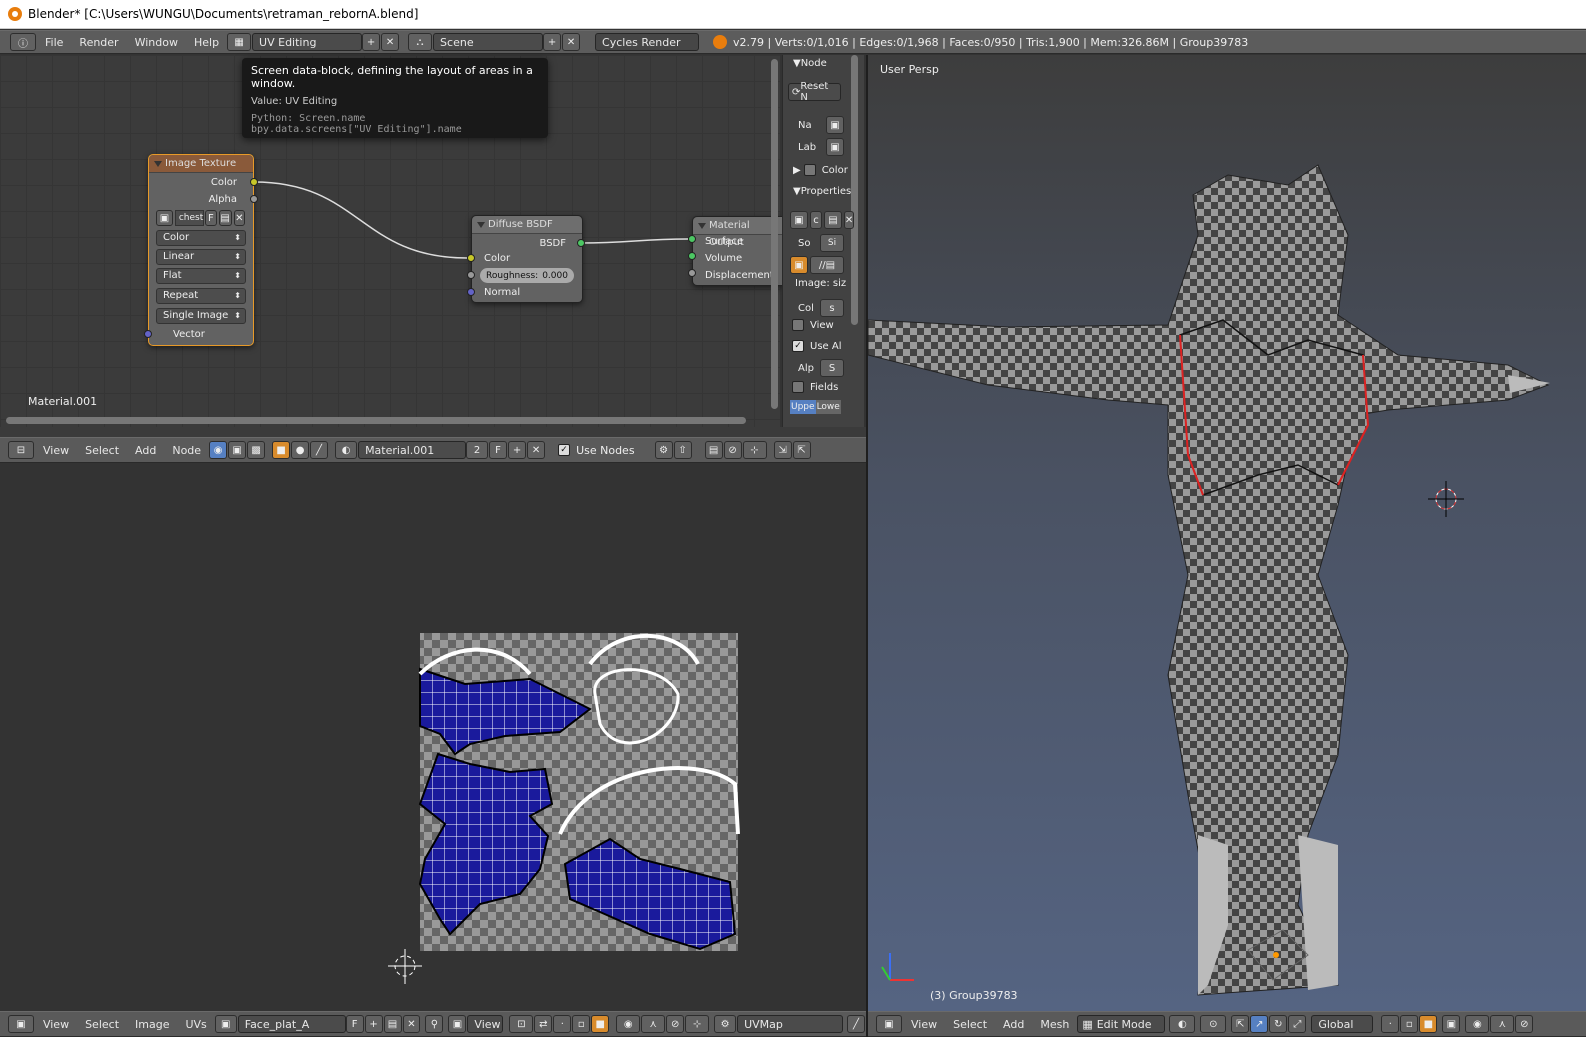 The height and width of the screenshot is (1037, 1586). What do you see at coordinates (457, 1024) in the screenshot?
I see `uv-view-mode-icon: ▣` at bounding box center [457, 1024].